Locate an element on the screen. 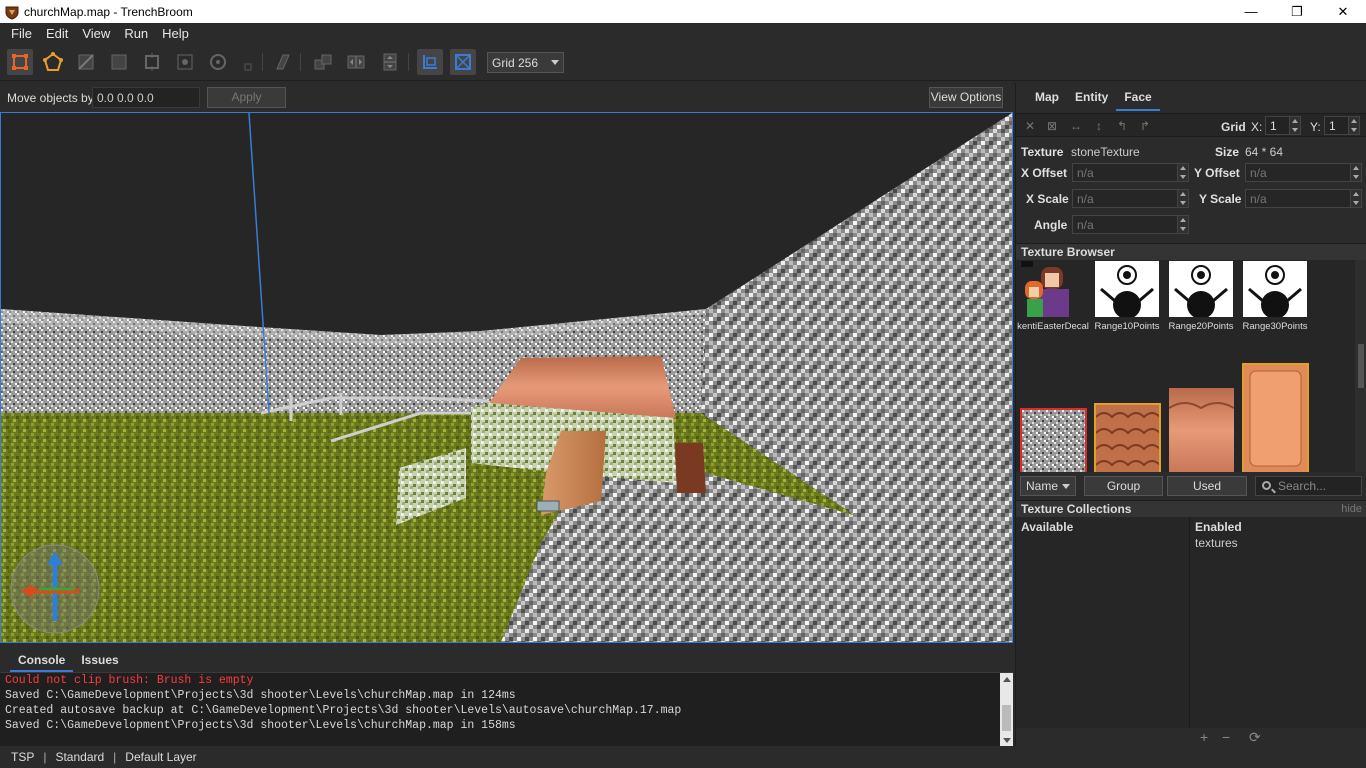 The width and height of the screenshot is (1366, 768). texture-browser-scrollbar is located at coordinates (1360, 366).